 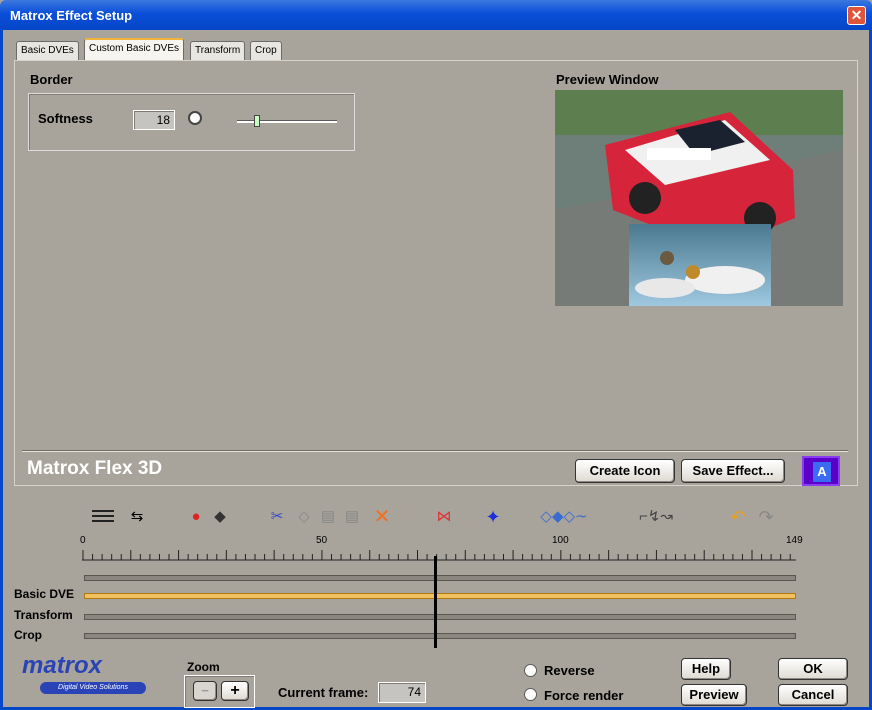 What do you see at coordinates (560, 540) in the screenshot?
I see `ruler-label-100: 100` at bounding box center [560, 540].